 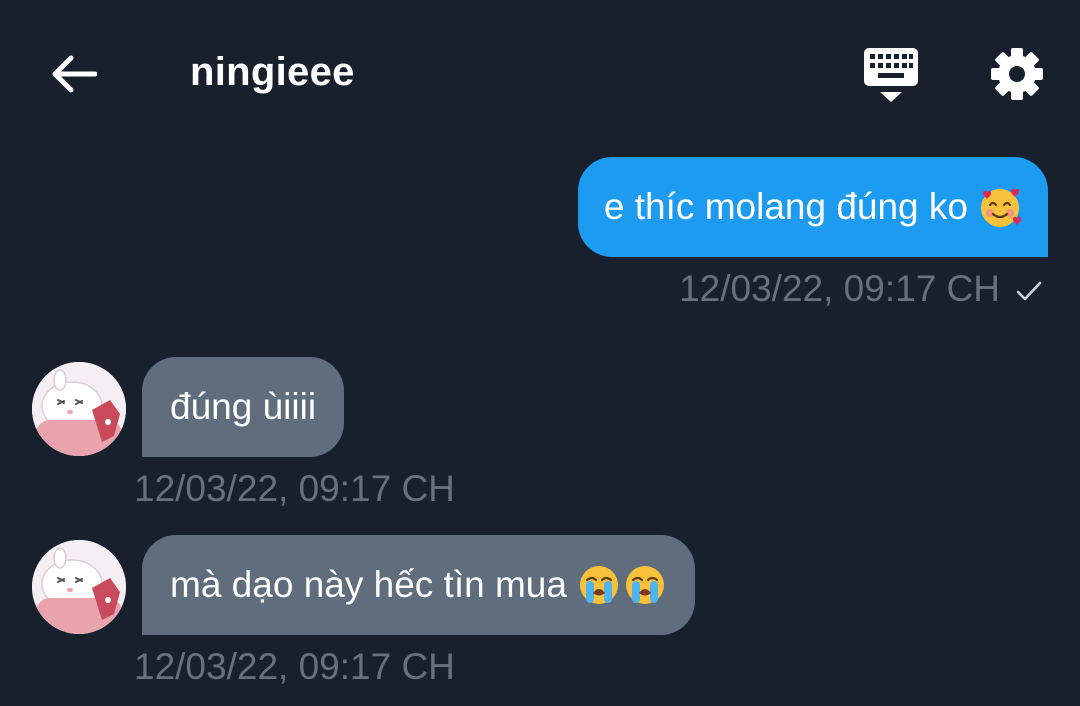 What do you see at coordinates (785, 206) in the screenshot?
I see `message-text: e thíc molang đúng ko` at bounding box center [785, 206].